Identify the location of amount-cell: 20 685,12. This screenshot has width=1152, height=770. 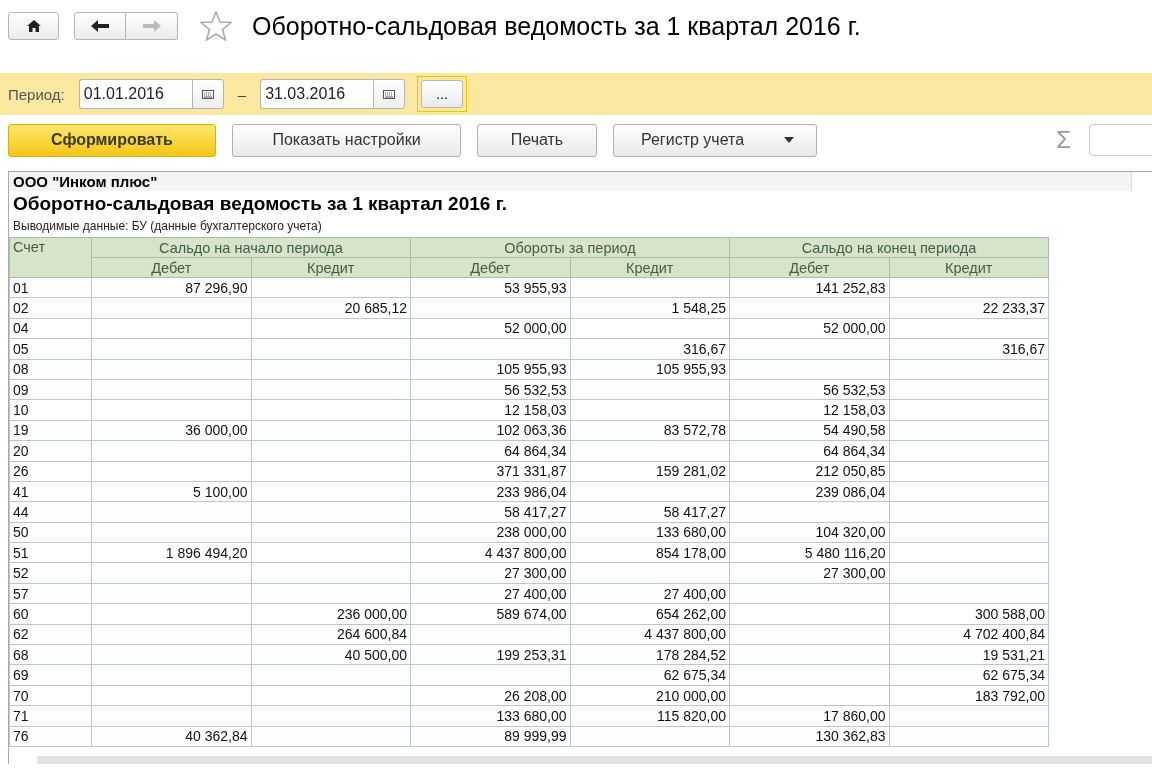
(331, 308).